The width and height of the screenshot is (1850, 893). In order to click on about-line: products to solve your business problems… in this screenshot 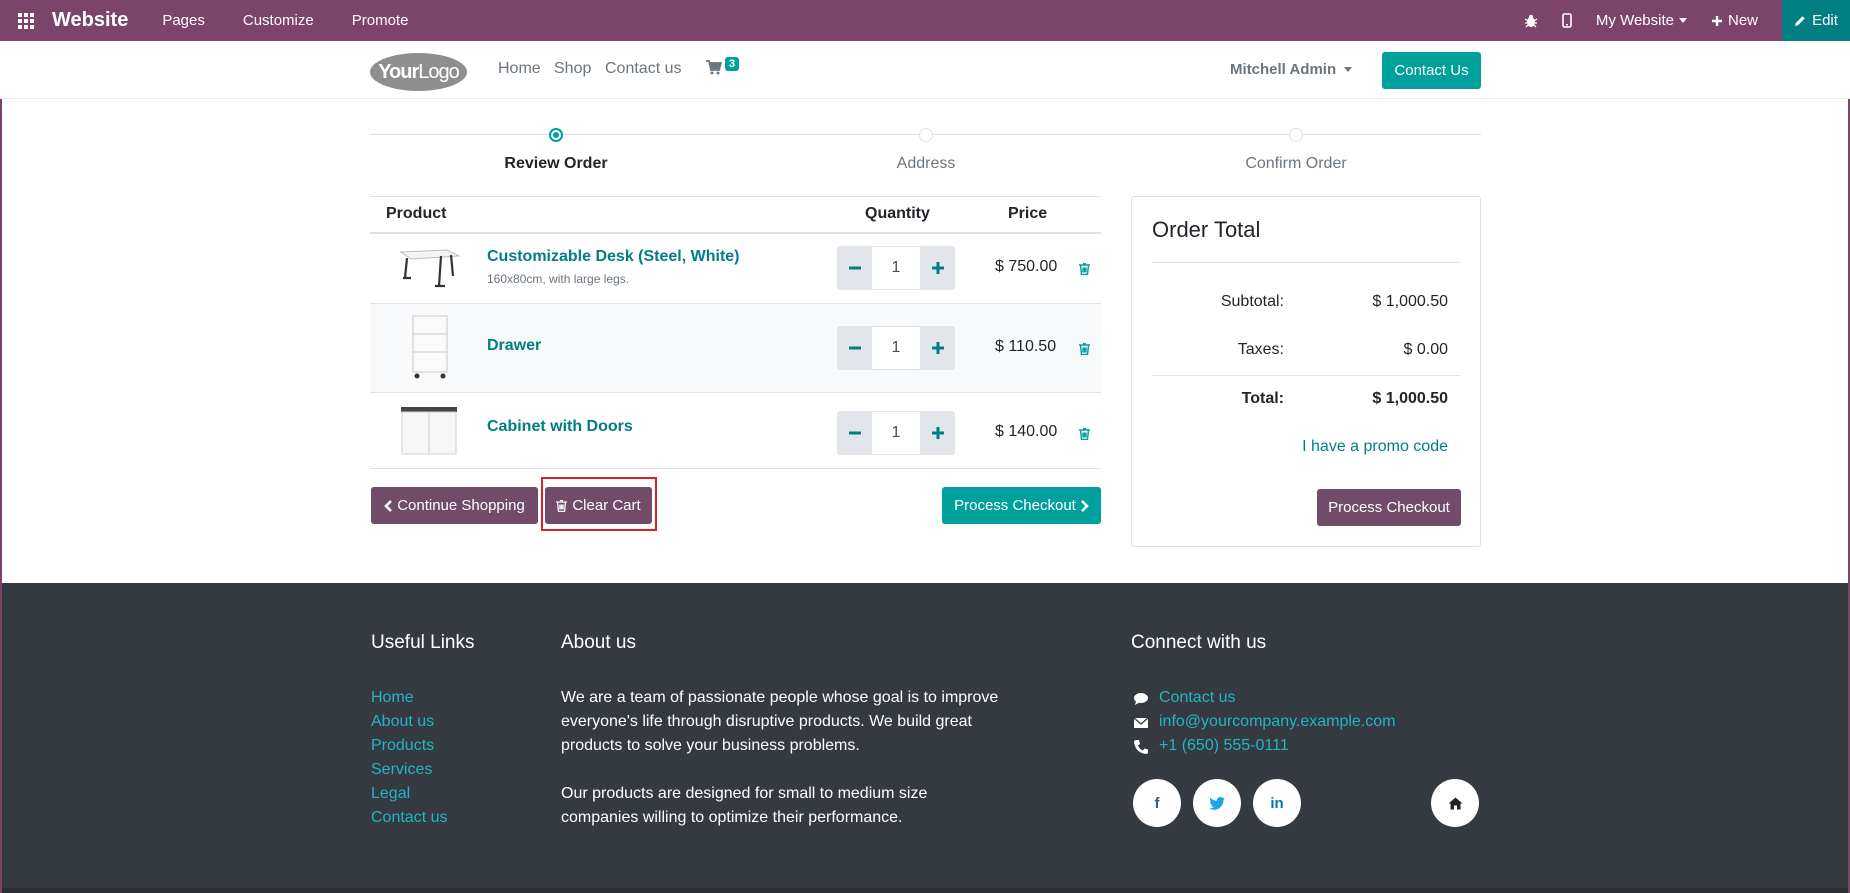, I will do `click(710, 745)`.